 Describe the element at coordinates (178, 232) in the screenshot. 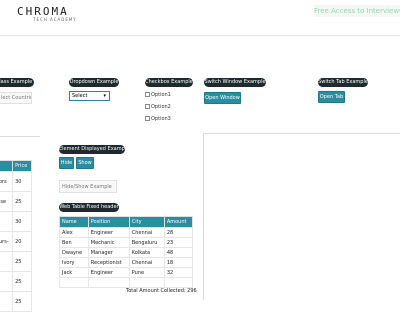

I see `table-cell: 28` at that location.